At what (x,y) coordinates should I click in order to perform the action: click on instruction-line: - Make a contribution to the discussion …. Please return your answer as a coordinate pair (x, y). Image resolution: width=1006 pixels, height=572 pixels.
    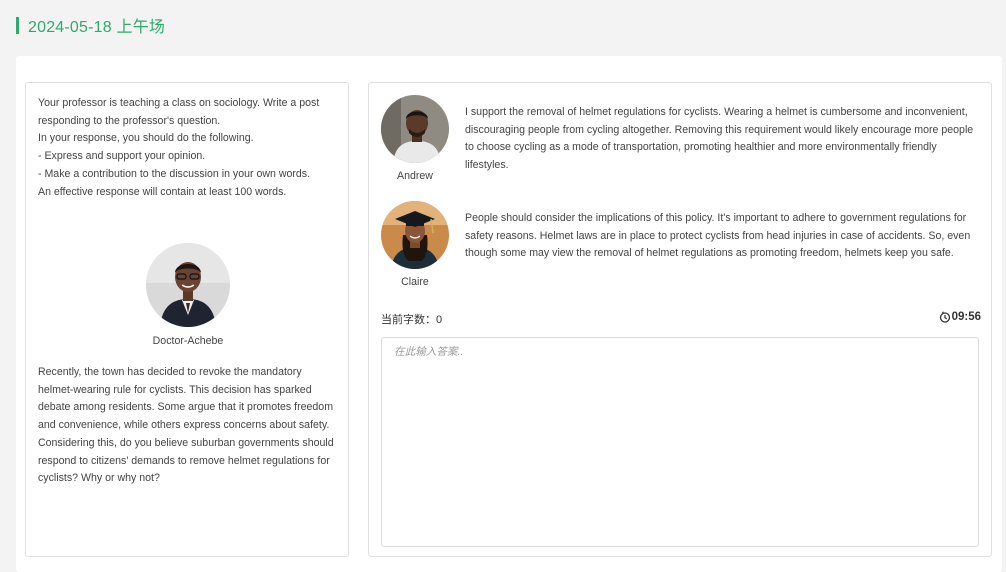
    Looking at the image, I should click on (174, 173).